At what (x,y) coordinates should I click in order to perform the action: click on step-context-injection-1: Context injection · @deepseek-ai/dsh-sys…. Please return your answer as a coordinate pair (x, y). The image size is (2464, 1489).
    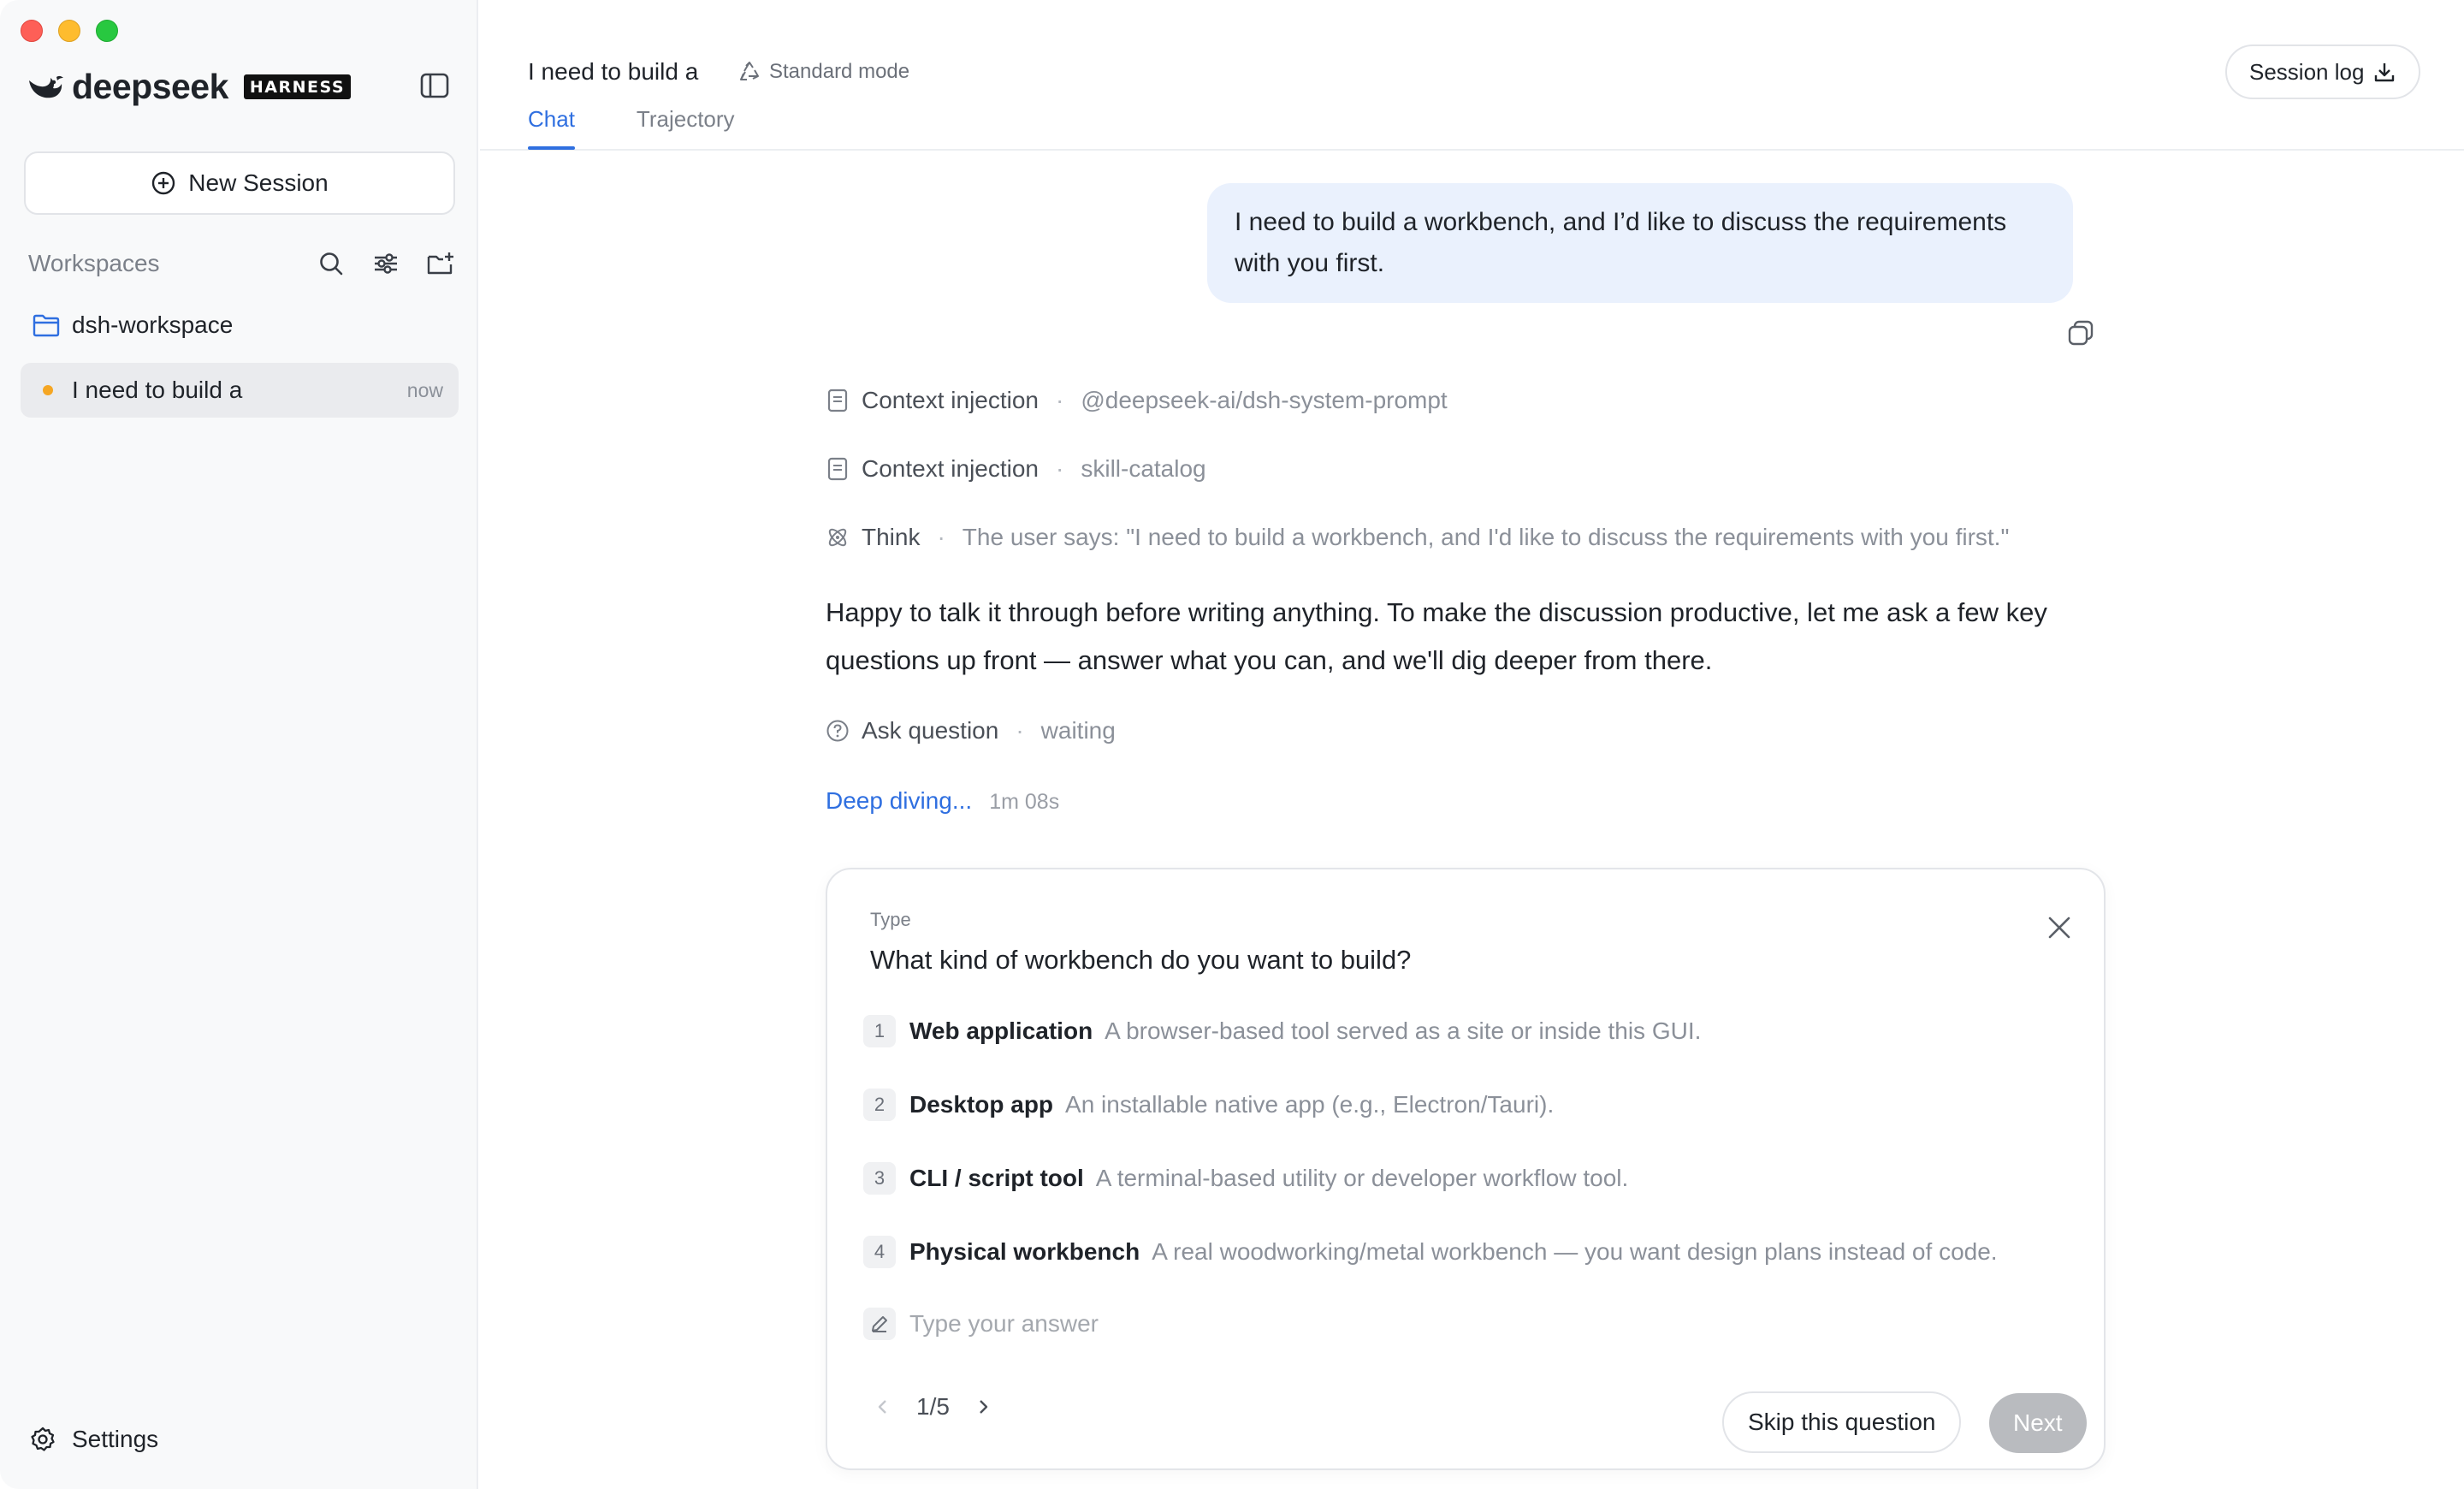
    Looking at the image, I should click on (1137, 400).